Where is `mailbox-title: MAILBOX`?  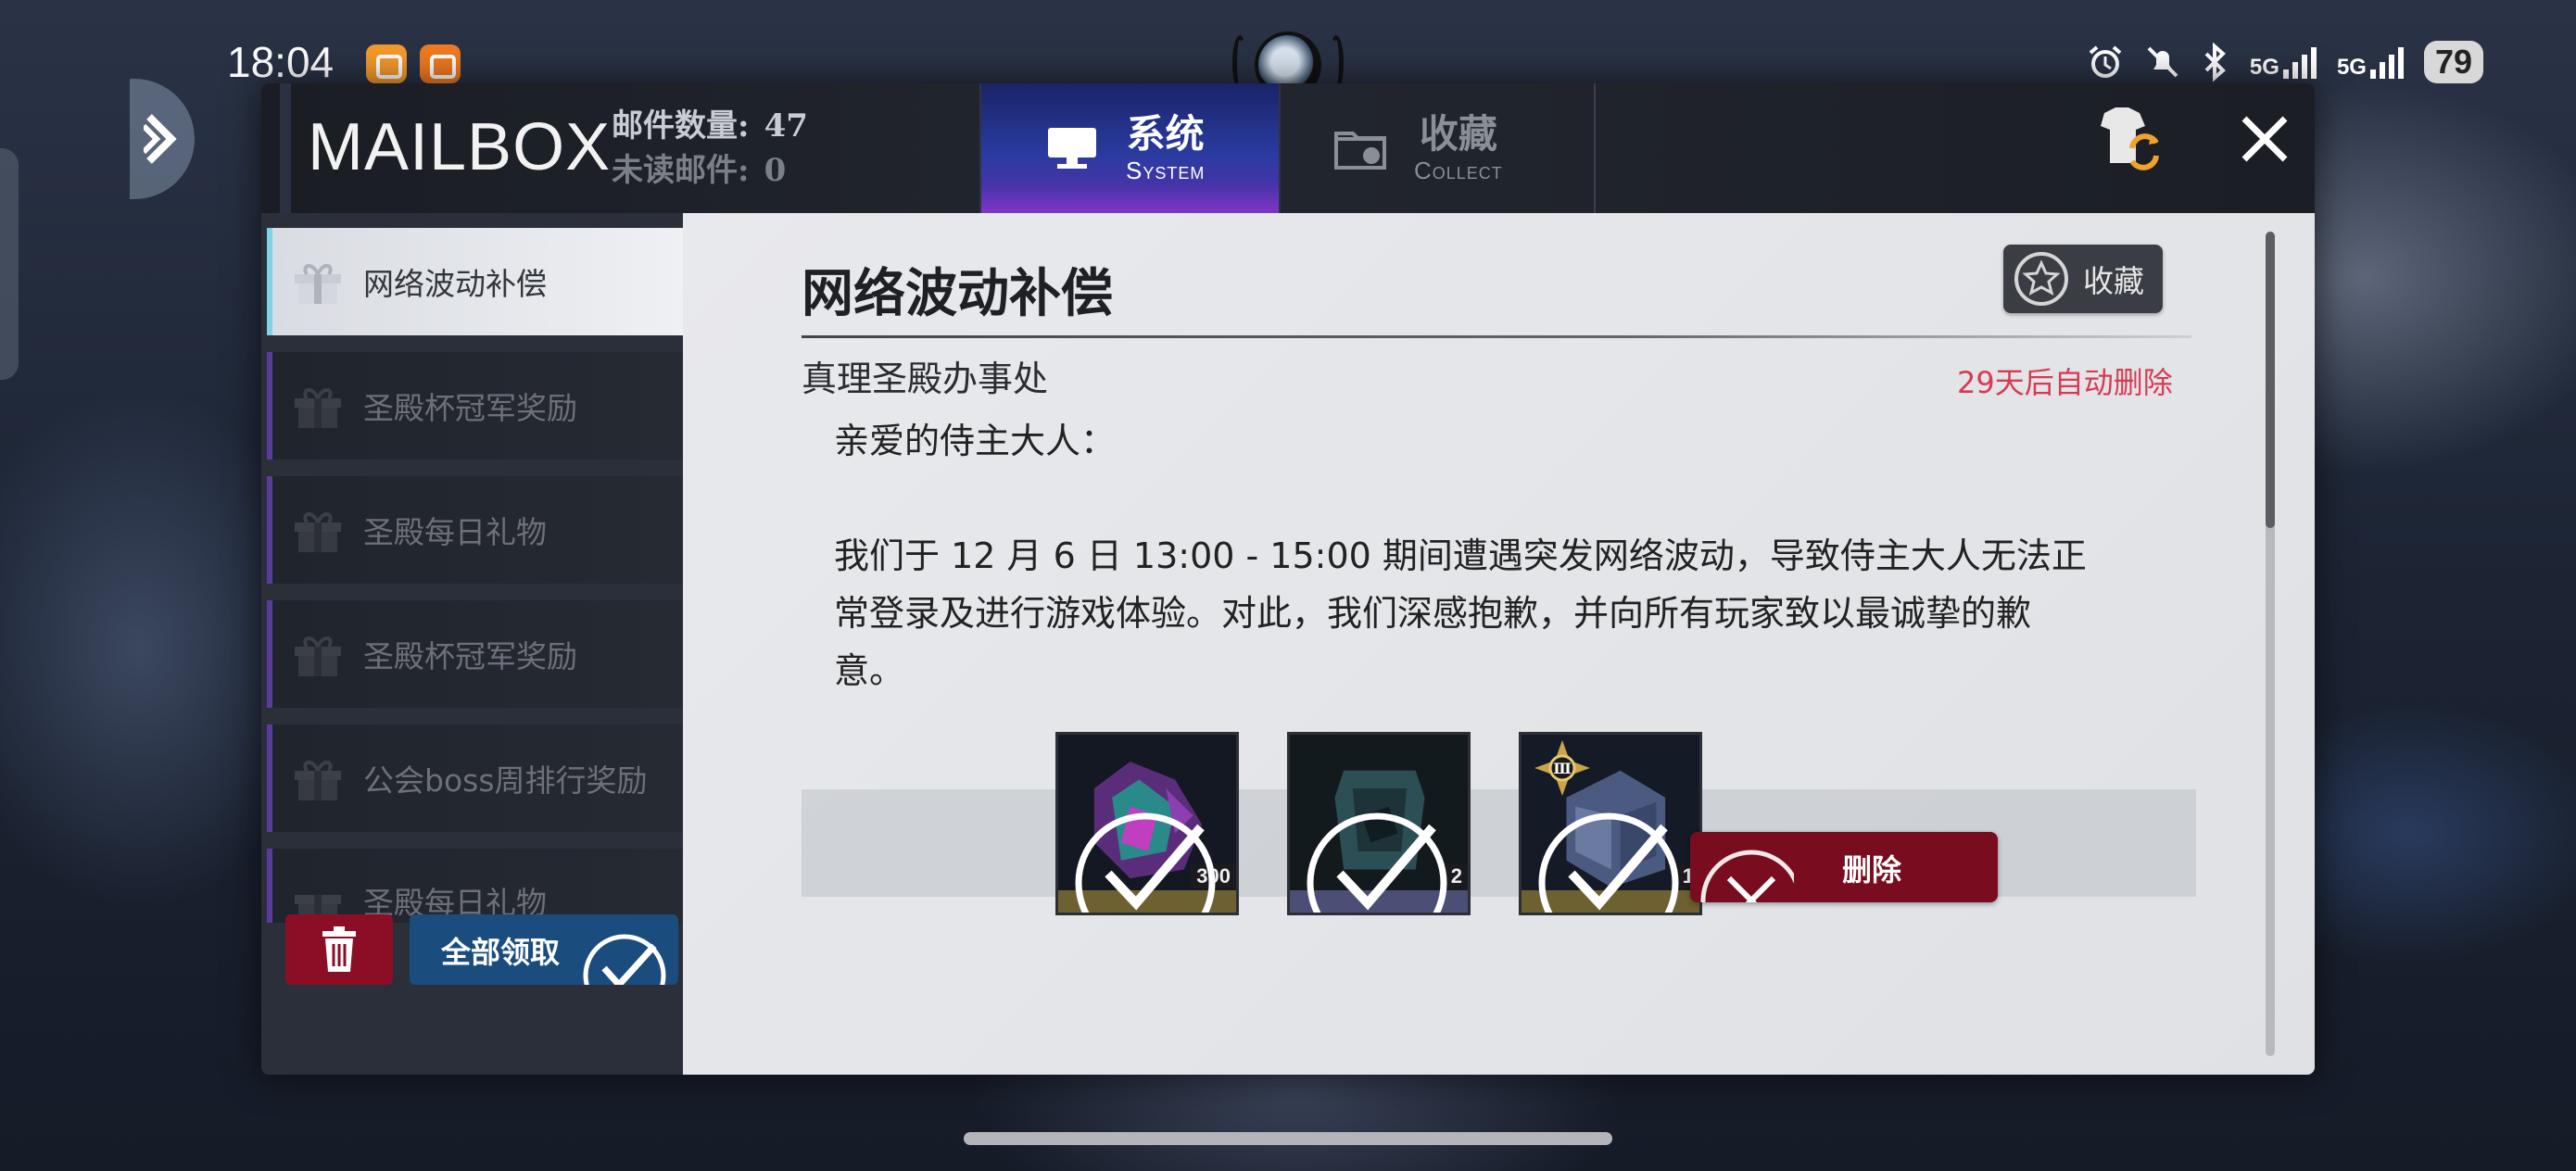 mailbox-title: MAILBOX is located at coordinates (460, 147).